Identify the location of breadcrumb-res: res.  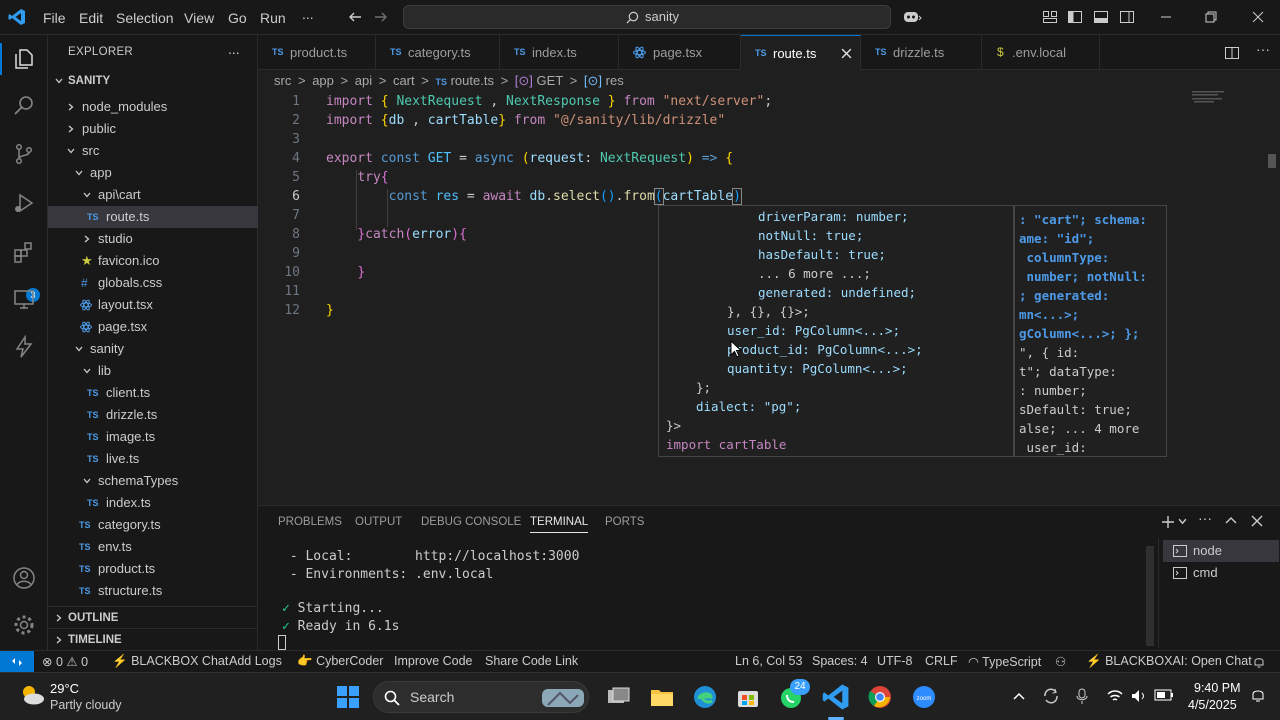
(615, 80).